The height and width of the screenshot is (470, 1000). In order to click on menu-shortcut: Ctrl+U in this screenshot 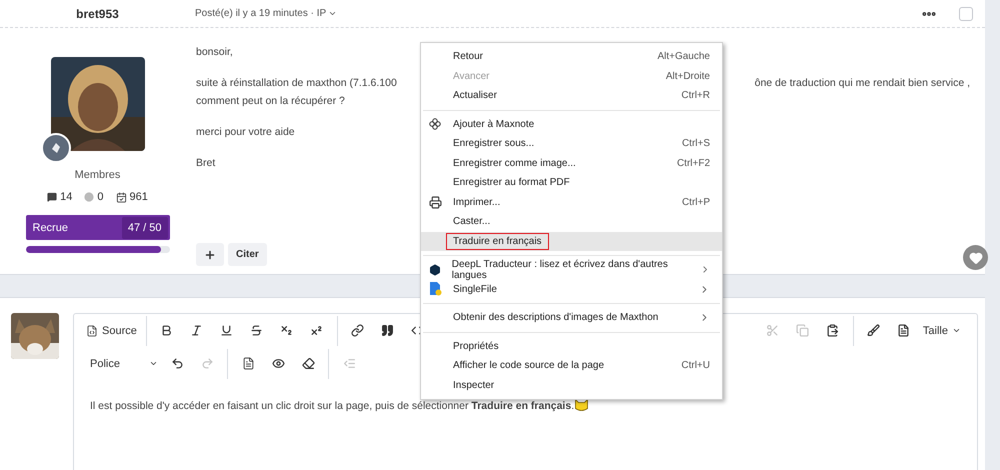, I will do `click(695, 366)`.